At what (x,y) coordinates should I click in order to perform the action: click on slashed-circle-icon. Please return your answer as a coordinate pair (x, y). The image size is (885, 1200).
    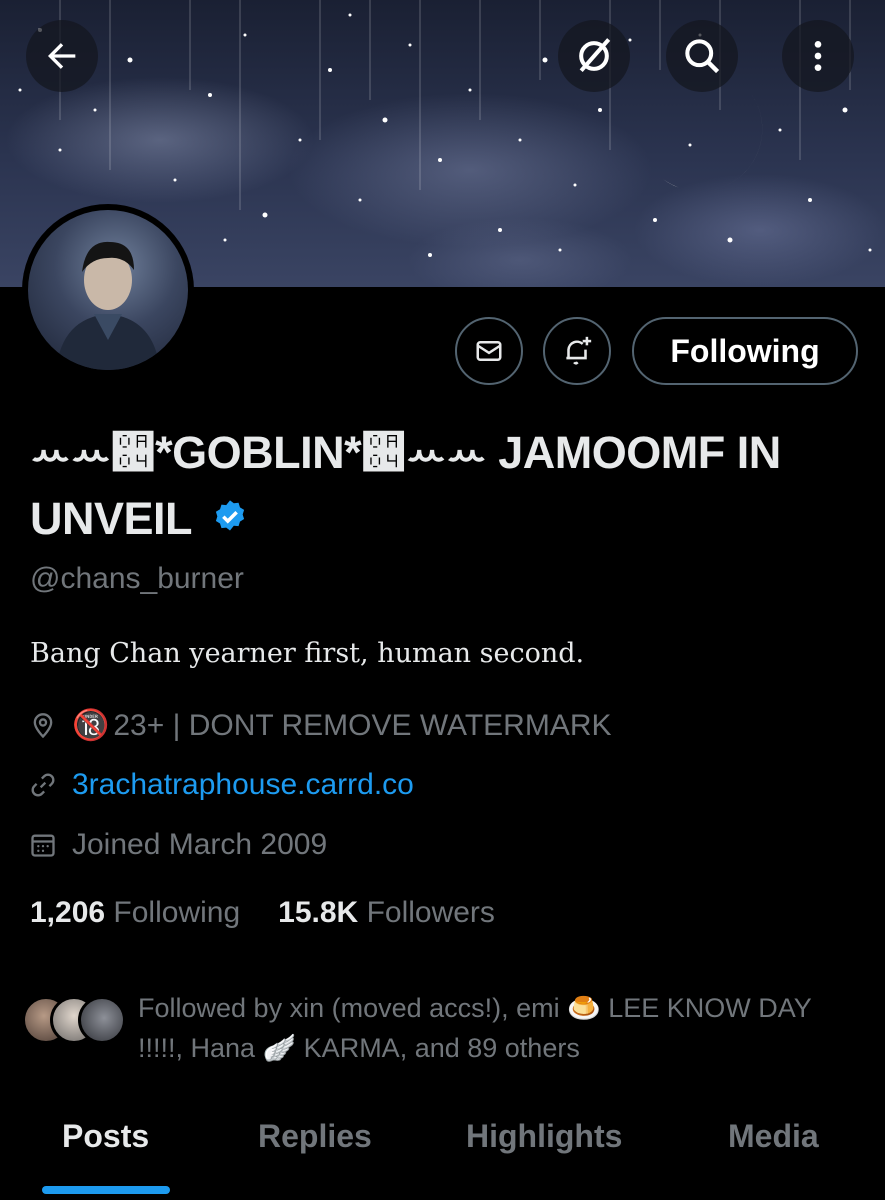
    Looking at the image, I should click on (595, 55).